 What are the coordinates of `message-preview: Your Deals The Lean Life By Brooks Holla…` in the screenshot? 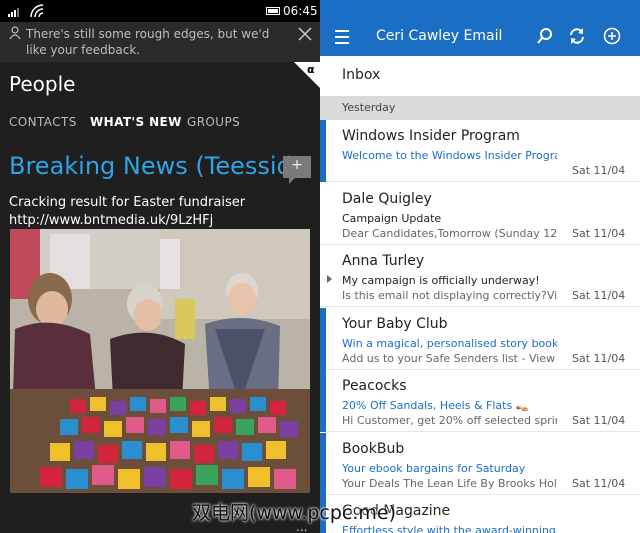 It's located at (449, 483).